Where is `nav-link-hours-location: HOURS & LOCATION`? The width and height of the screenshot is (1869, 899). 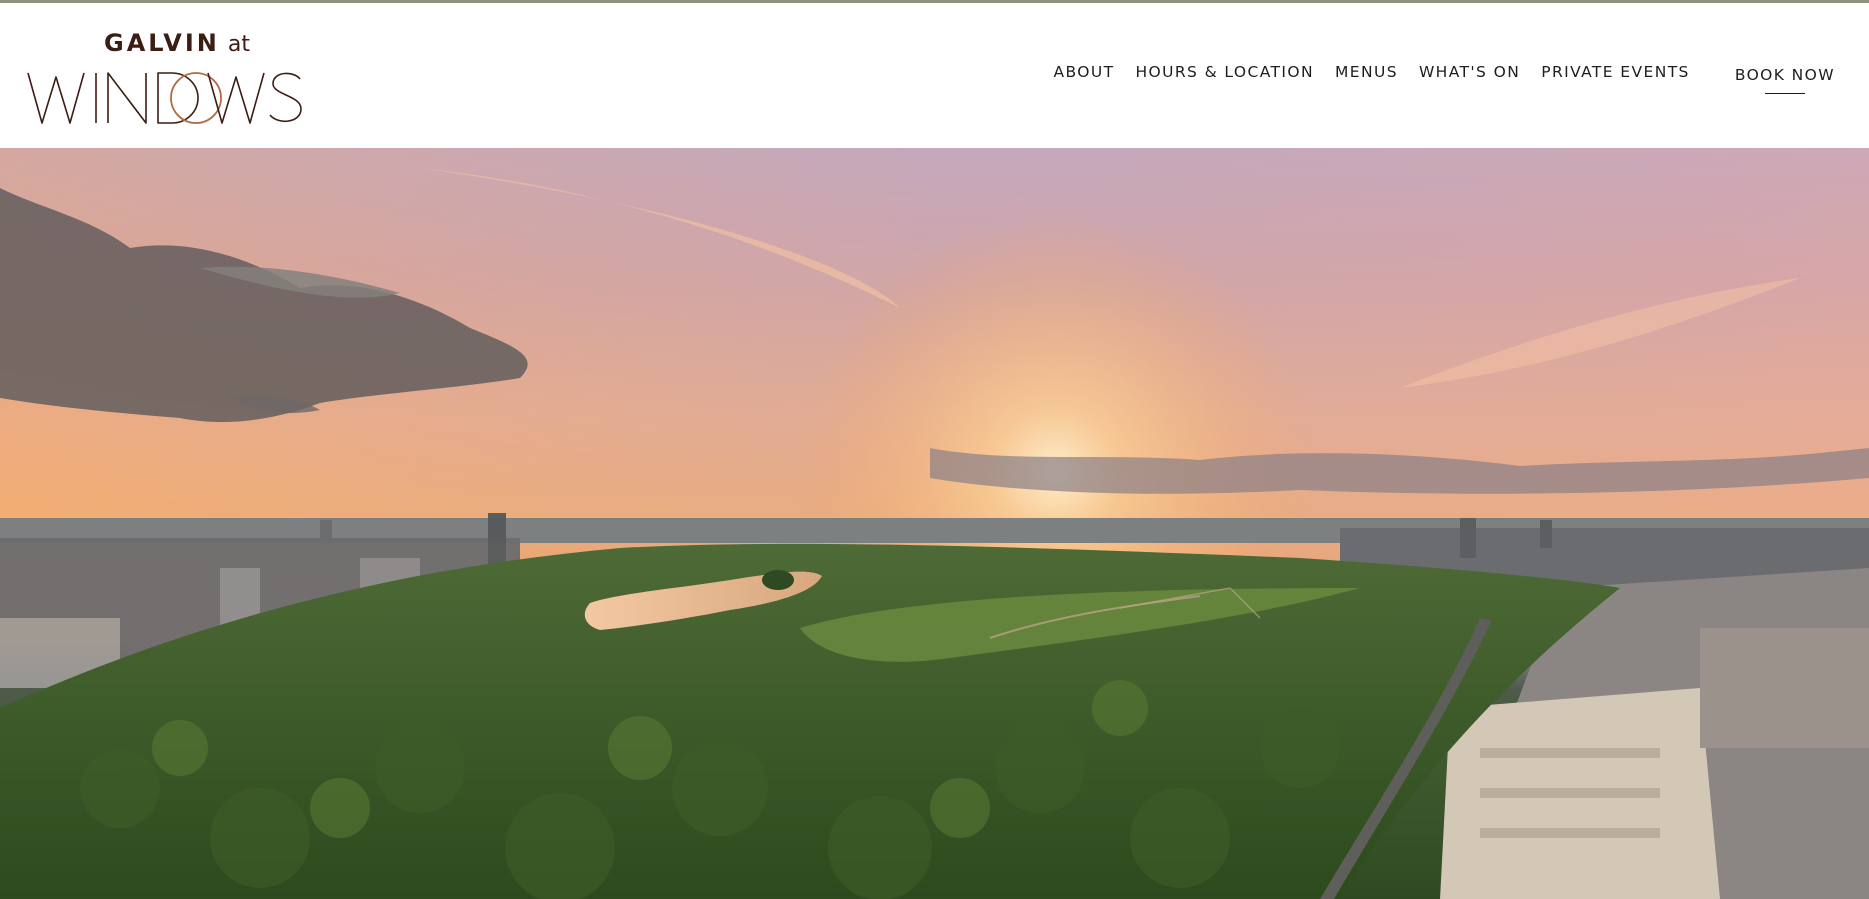 nav-link-hours-location: HOURS & LOCATION is located at coordinates (1224, 72).